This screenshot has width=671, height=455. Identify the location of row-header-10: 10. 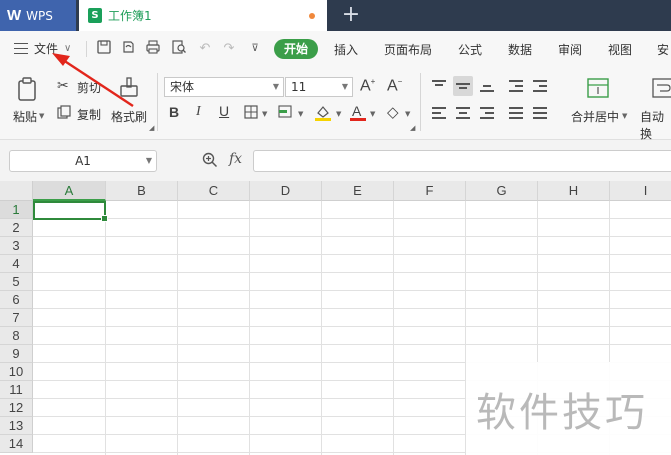
(16, 372).